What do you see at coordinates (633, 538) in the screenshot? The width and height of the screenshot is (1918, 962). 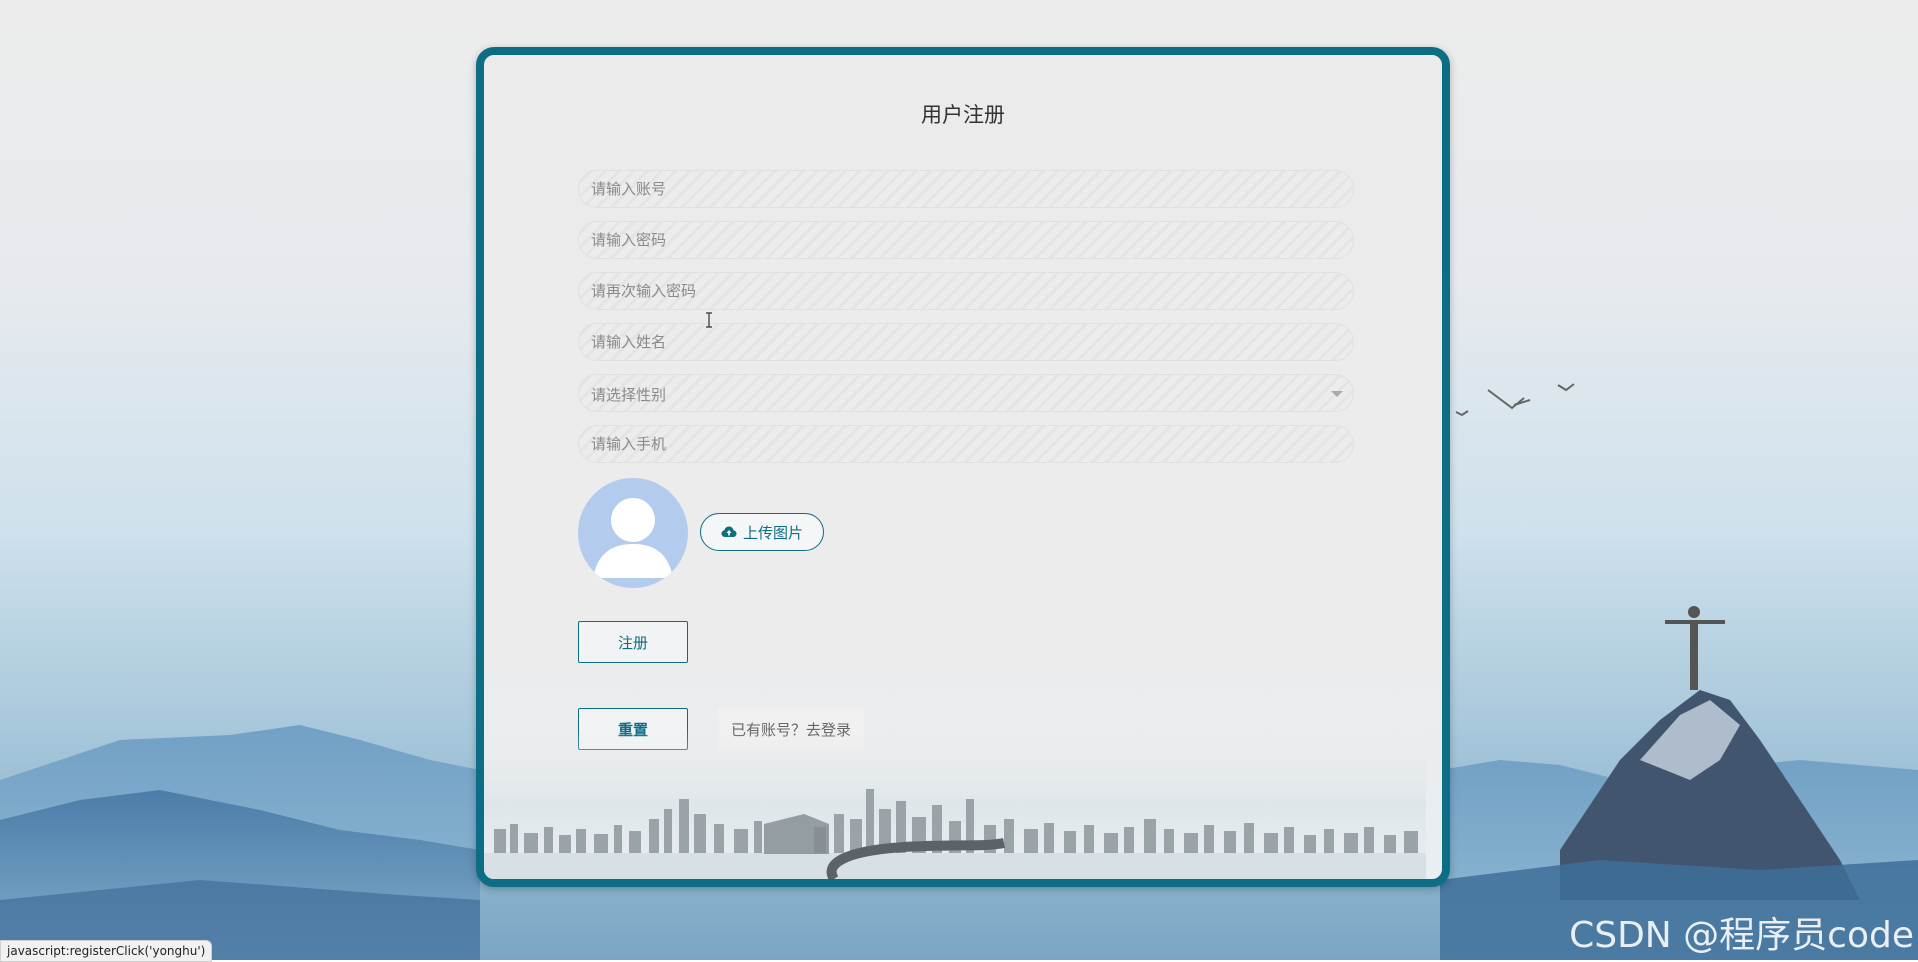 I see `user-silhouette-icon` at bounding box center [633, 538].